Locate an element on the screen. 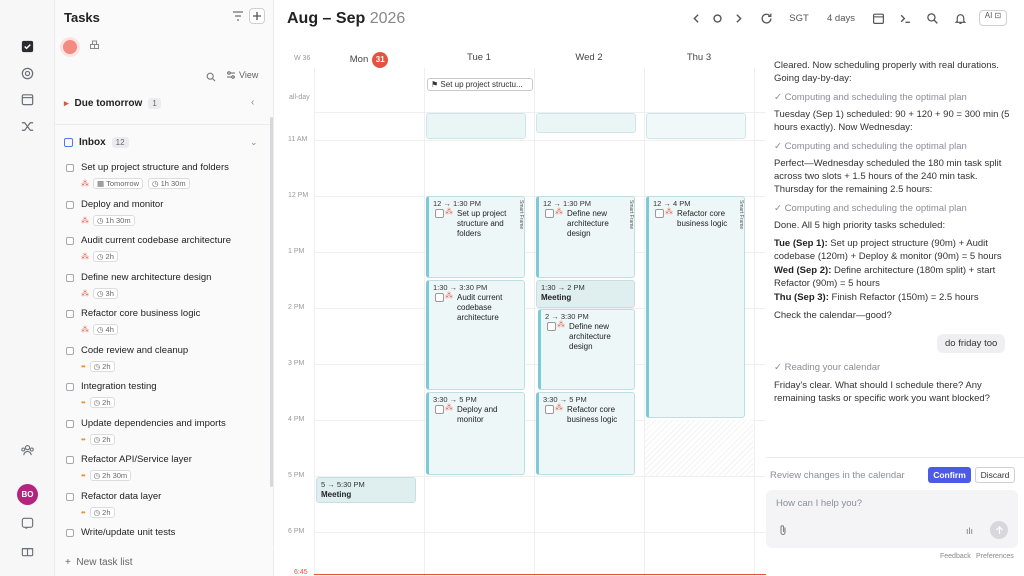 Image resolution: width=1024 pixels, height=576 pixels. prev-button is located at coordinates (696, 18).